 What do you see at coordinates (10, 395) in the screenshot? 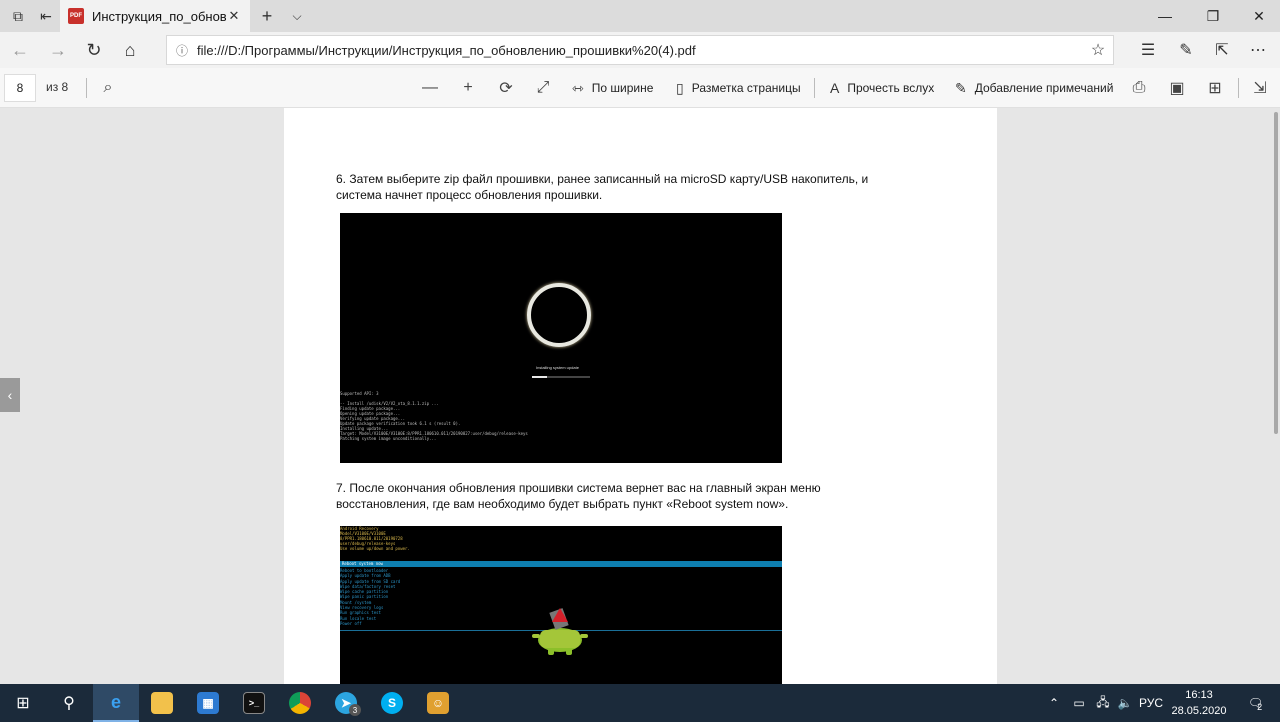
I see `previous-page-chevron-icon: ‹` at bounding box center [10, 395].